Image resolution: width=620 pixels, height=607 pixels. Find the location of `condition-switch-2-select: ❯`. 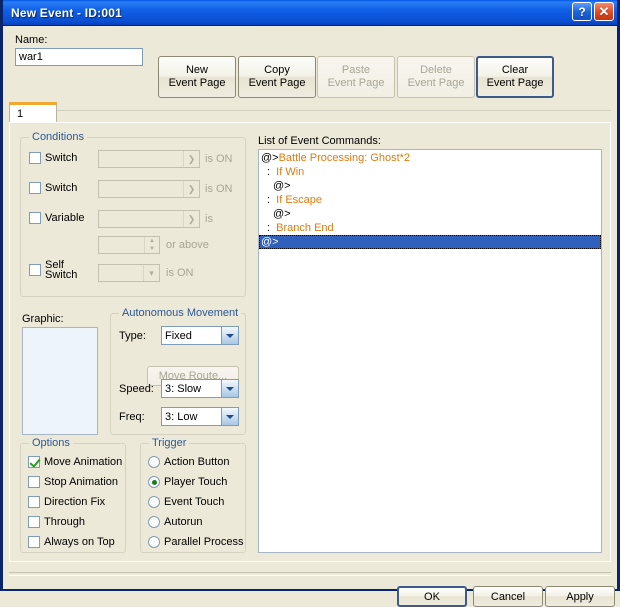

condition-switch-2-select: ❯ is located at coordinates (149, 189).